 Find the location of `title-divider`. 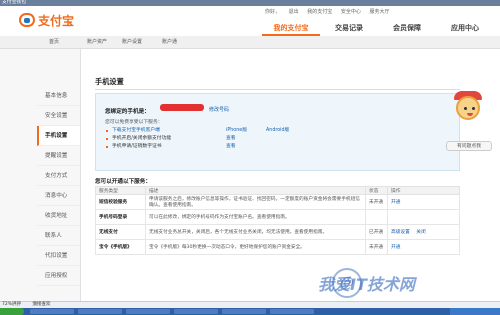

title-divider is located at coordinates (277, 89).